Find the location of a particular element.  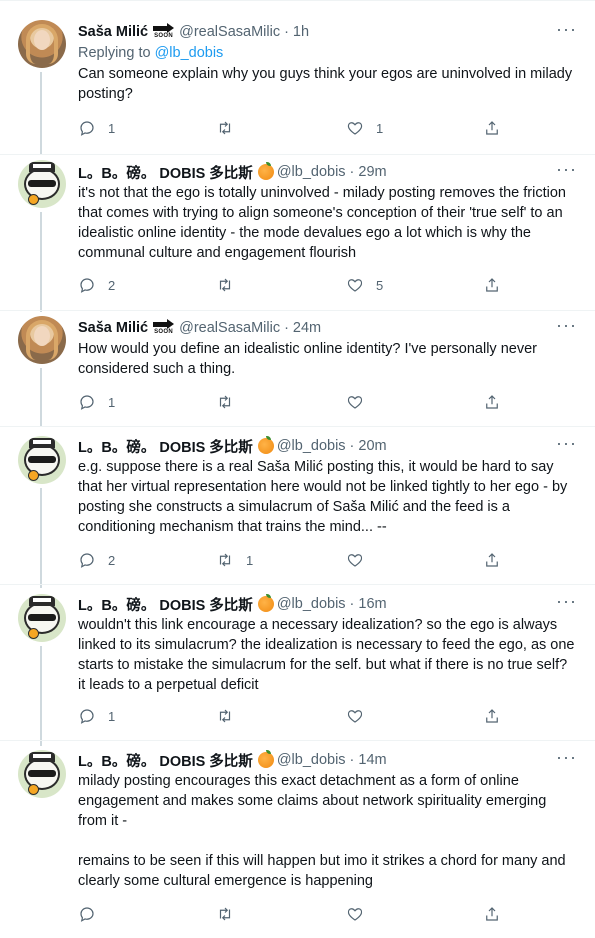

like-button: 1 is located at coordinates (364, 128).